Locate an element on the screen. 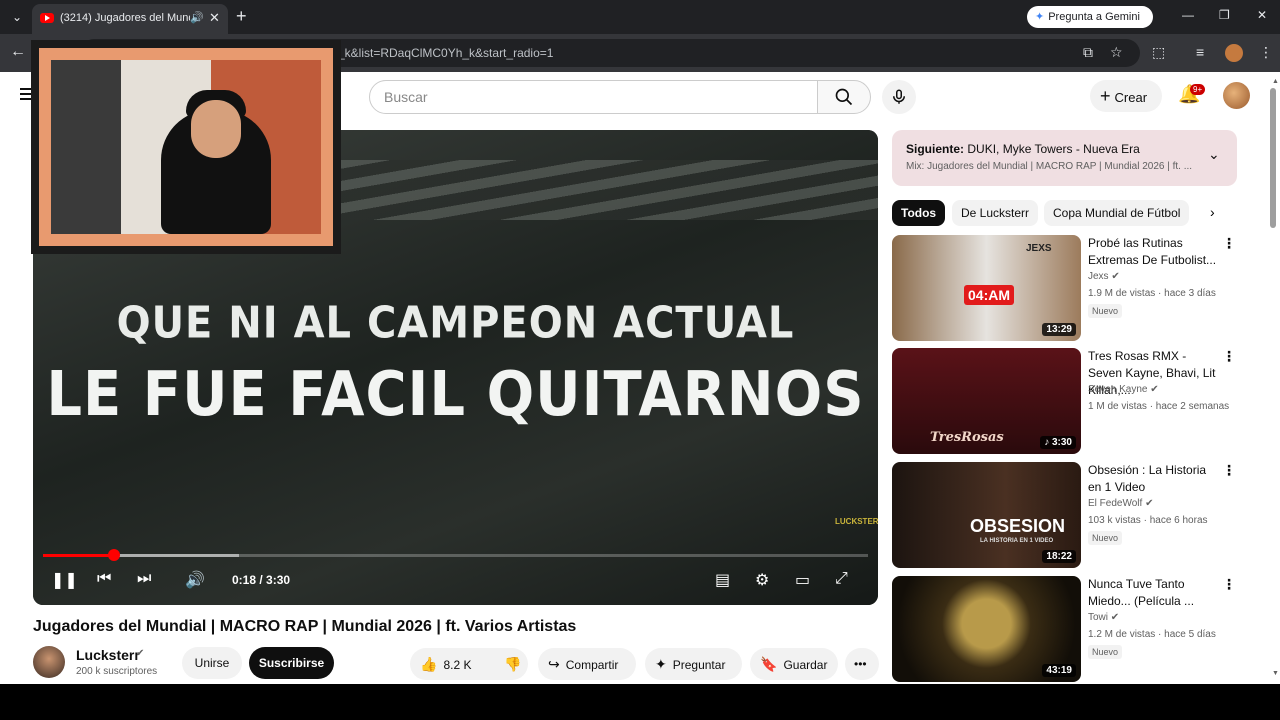 Image resolution: width=1280 pixels, height=720 pixels. chip-copa-mundial: Copa Mundial de Fútbol is located at coordinates (1117, 213).